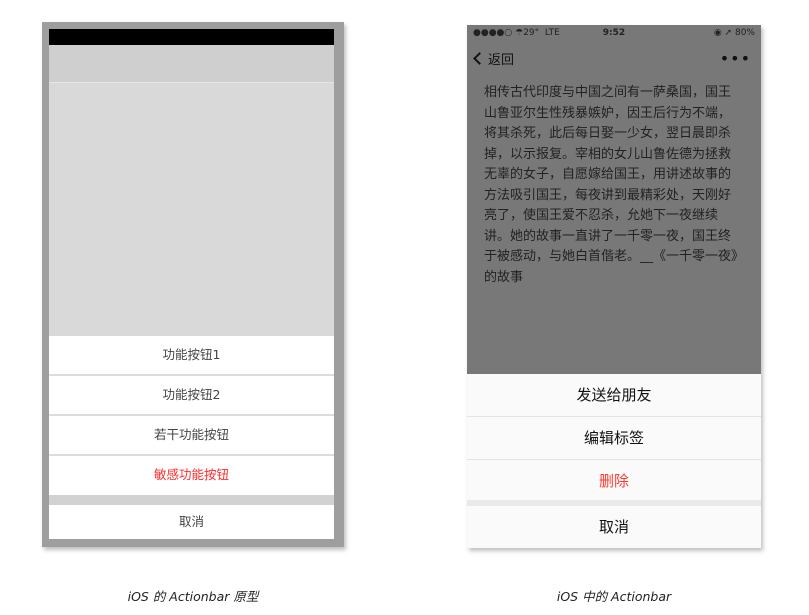  What do you see at coordinates (614, 395) in the screenshot?
I see `send-to-friend-button: 发送给朋友` at bounding box center [614, 395].